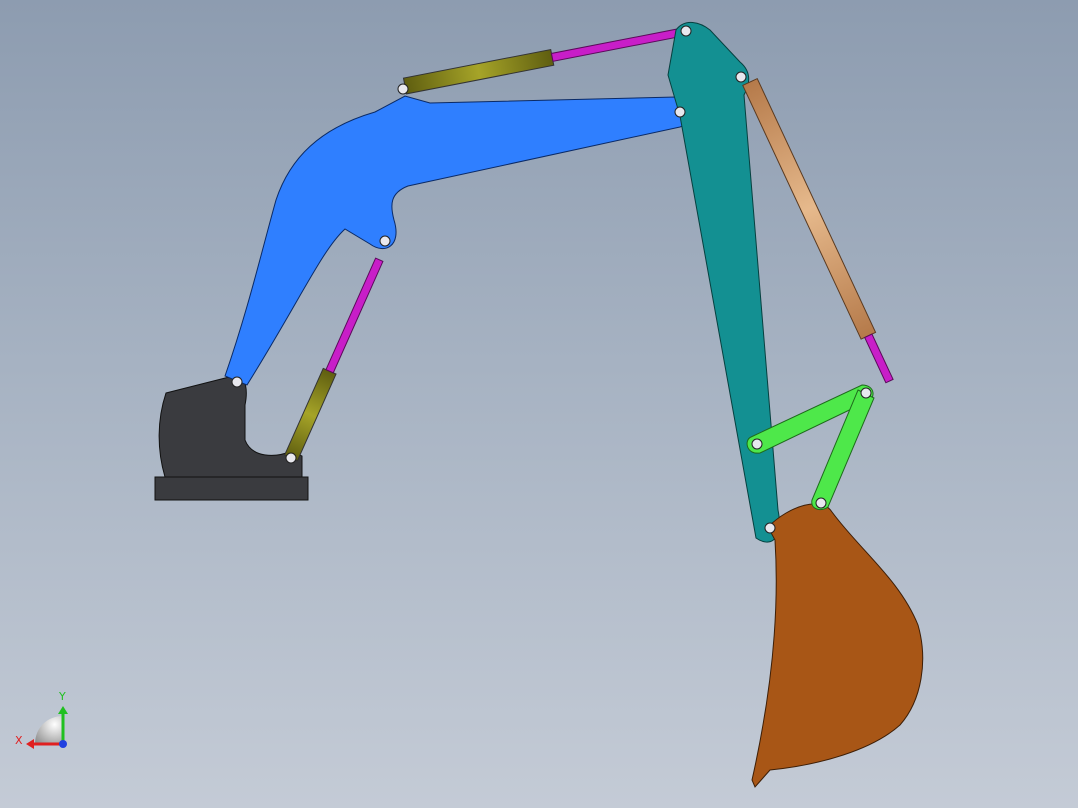  Describe the element at coordinates (49, 730) in the screenshot. I see `triad-plane-icon` at that location.